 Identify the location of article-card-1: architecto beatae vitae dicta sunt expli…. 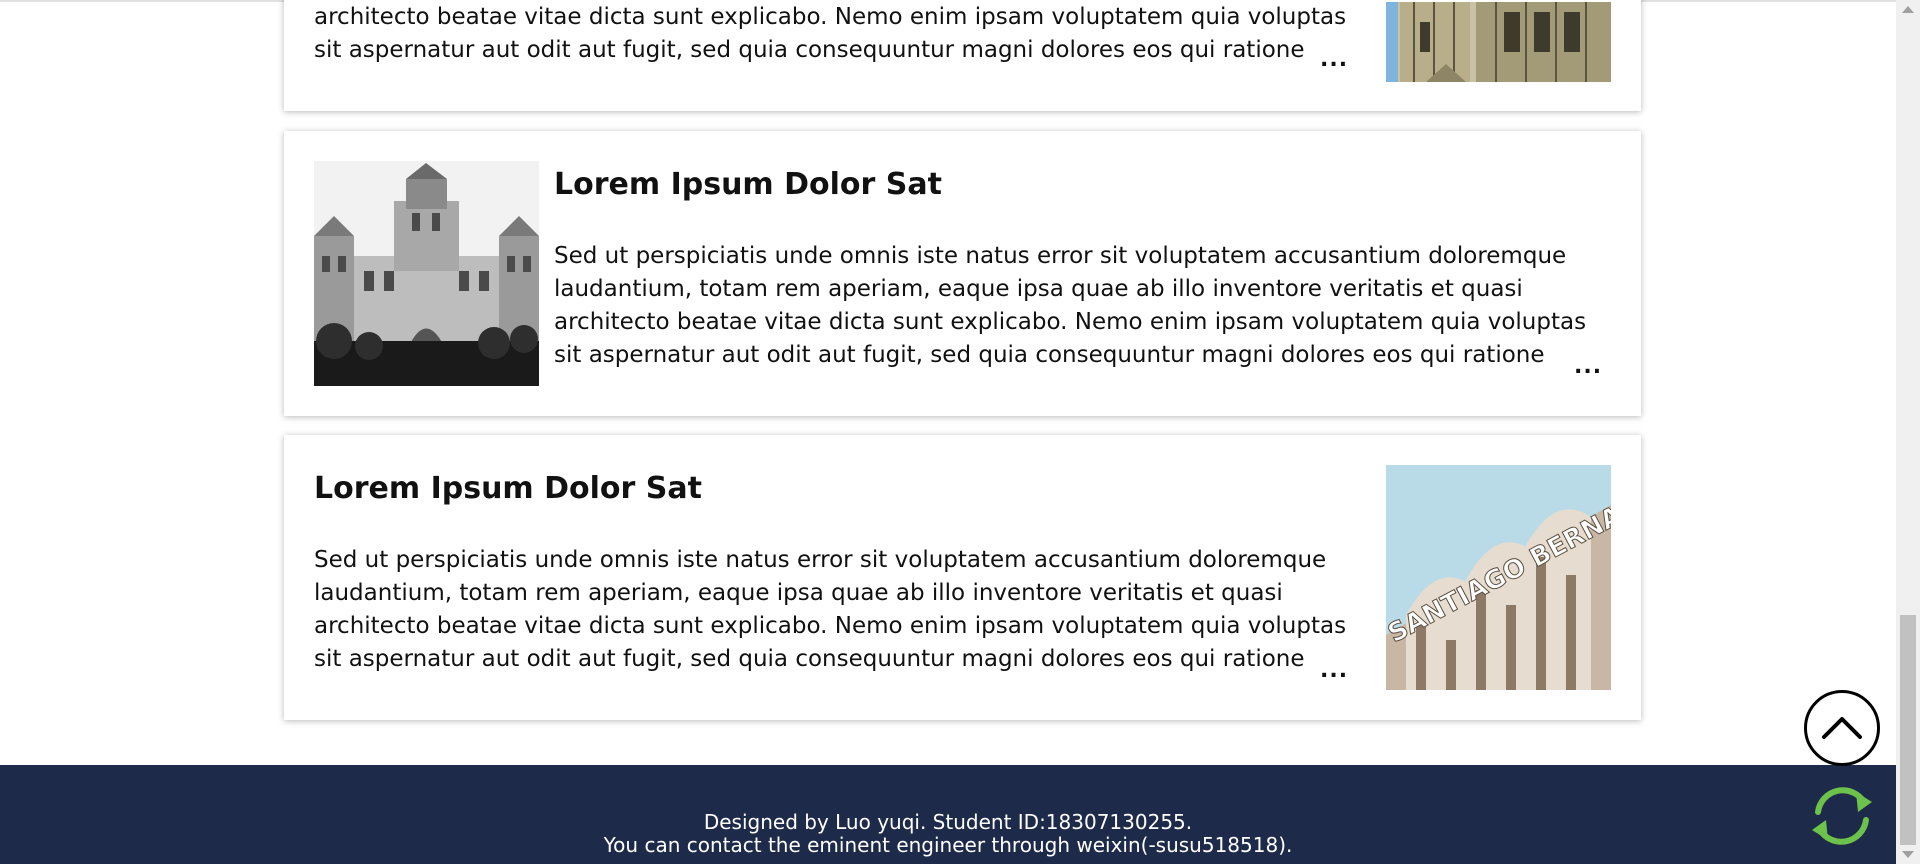
(962, 55).